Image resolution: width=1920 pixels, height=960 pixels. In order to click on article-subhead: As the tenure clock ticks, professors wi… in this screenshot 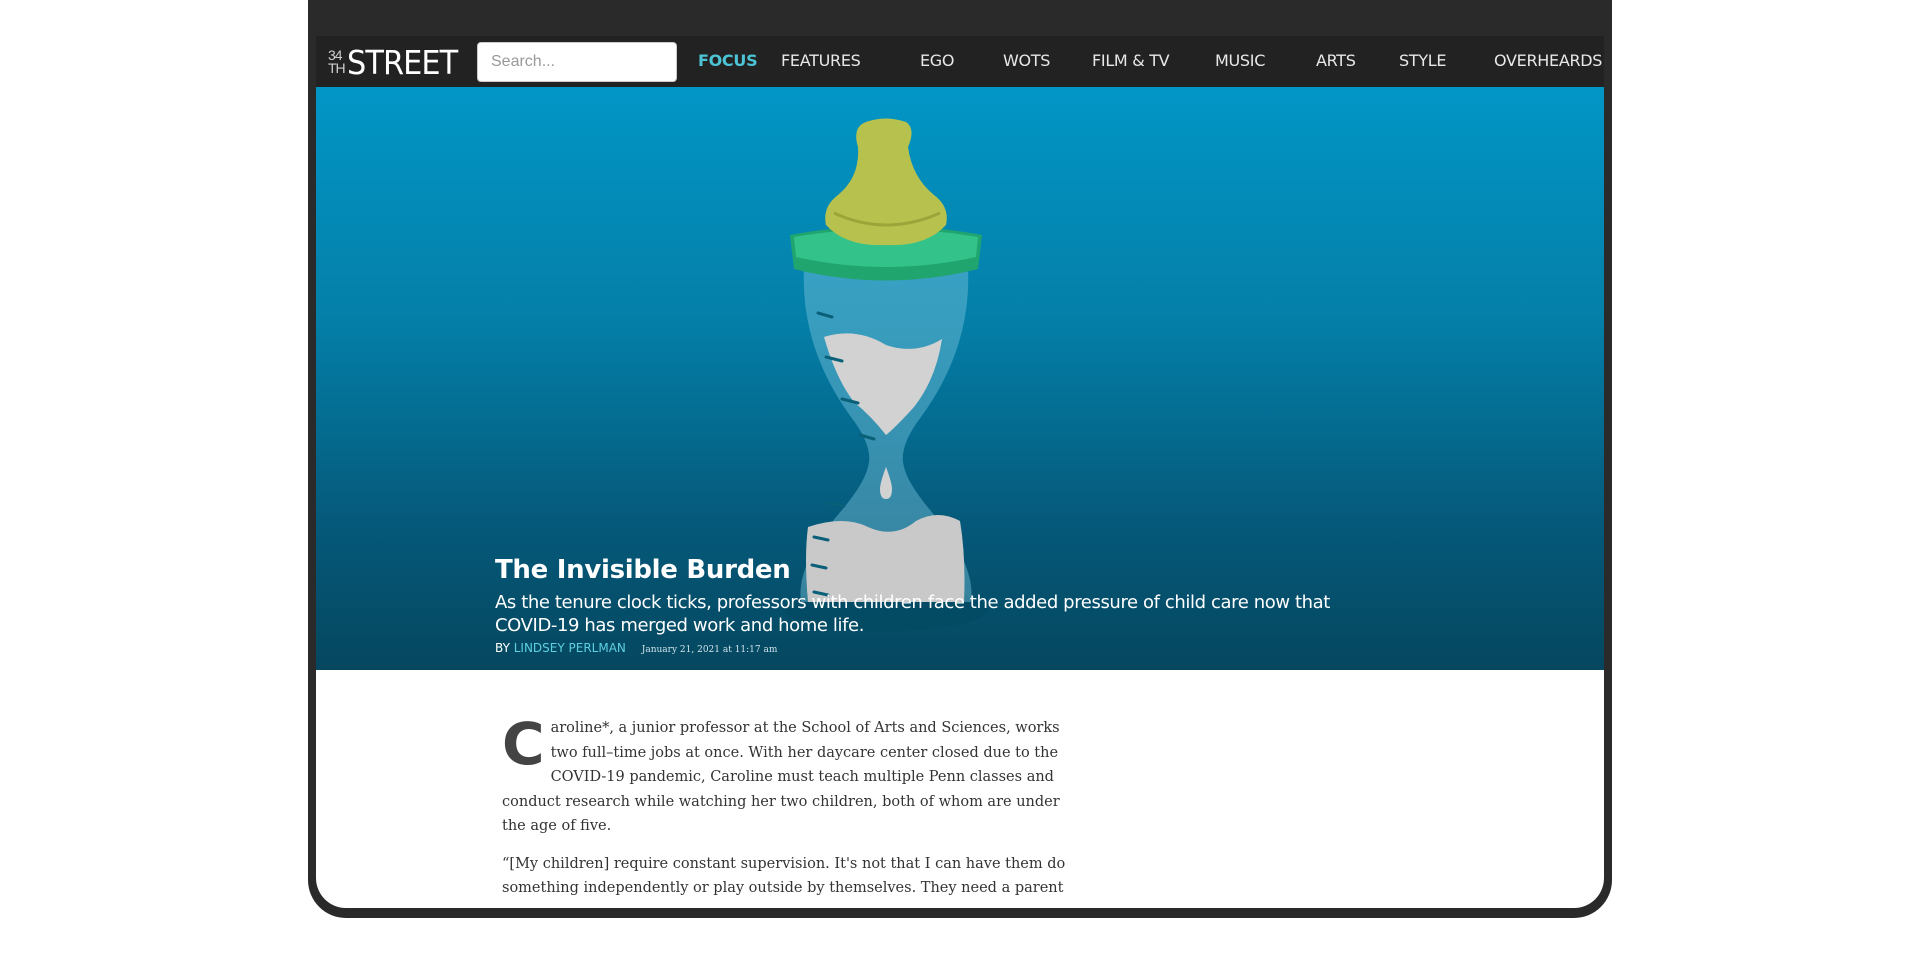, I will do `click(912, 614)`.